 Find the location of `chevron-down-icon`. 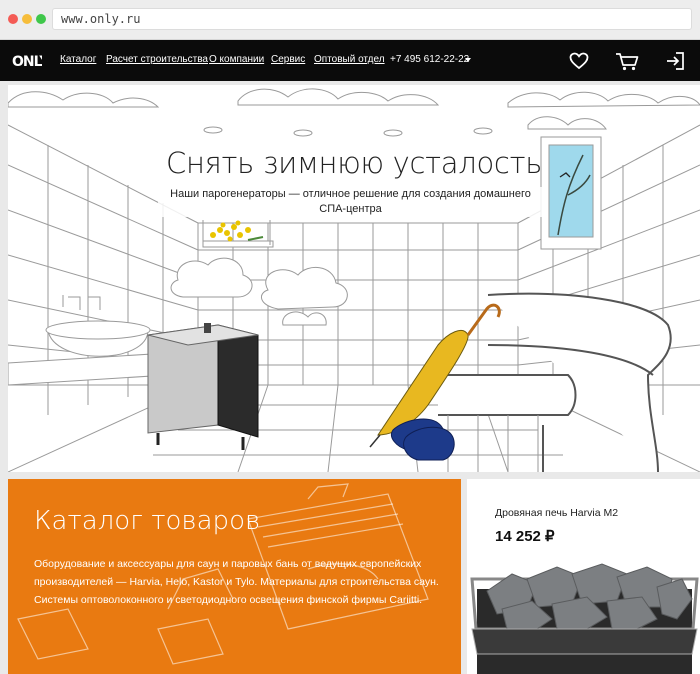

chevron-down-icon is located at coordinates (468, 60).